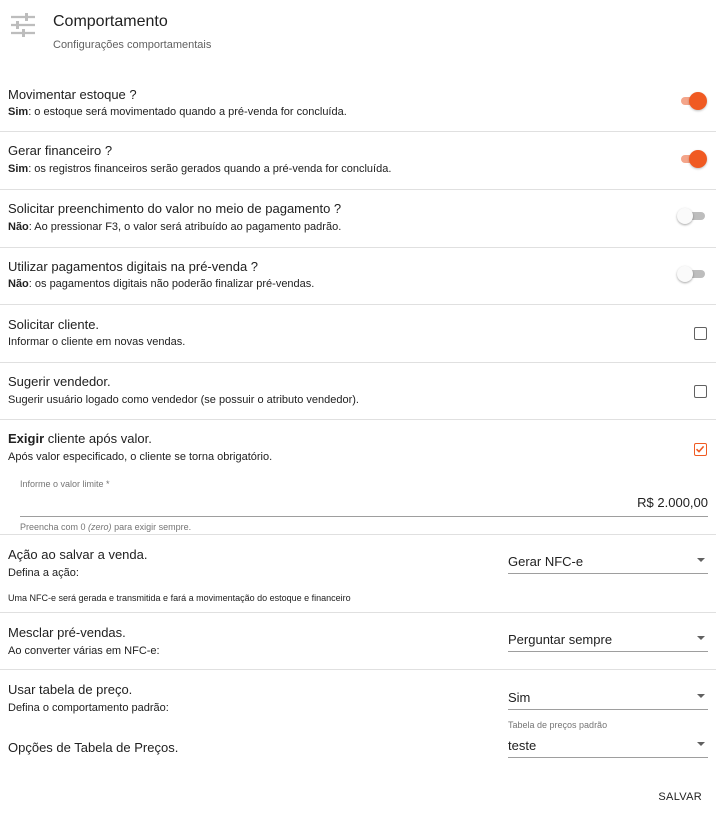 This screenshot has height=813, width=716. I want to click on usar-tabela-select: Sim, so click(608, 697).